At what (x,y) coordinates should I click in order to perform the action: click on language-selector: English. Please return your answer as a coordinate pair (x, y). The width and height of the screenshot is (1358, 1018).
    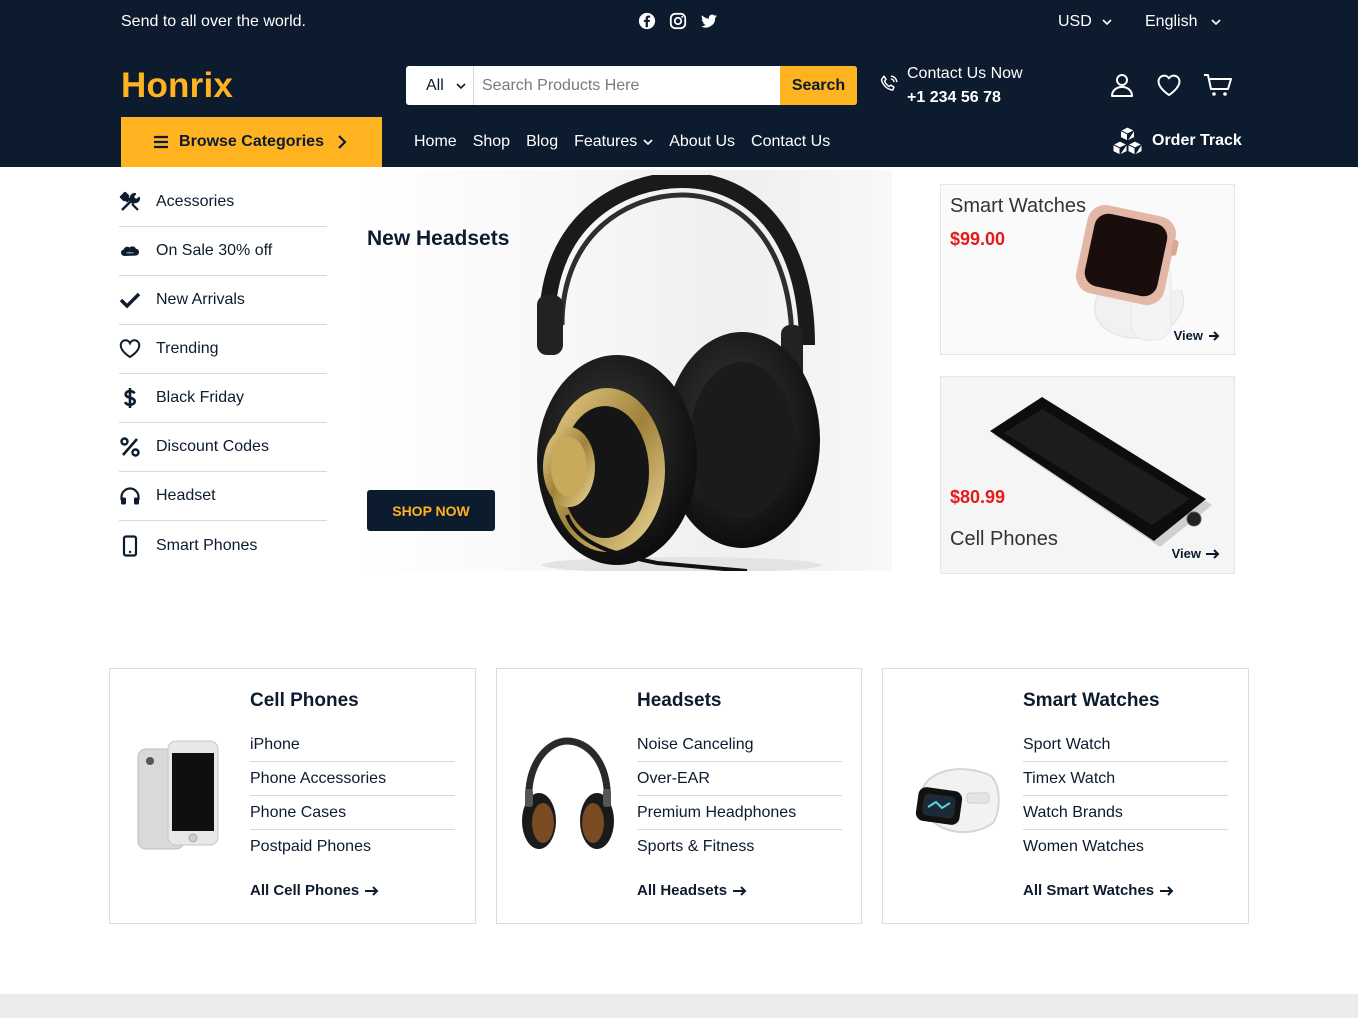
    Looking at the image, I should click on (1183, 22).